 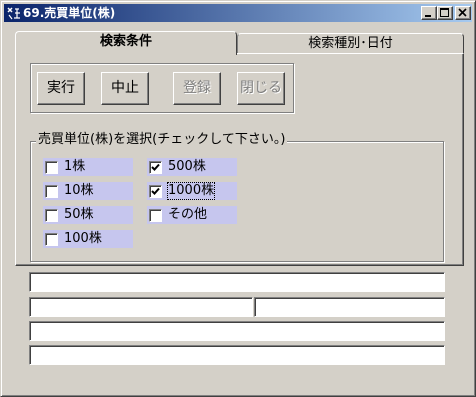 I want to click on checkbox-label: 10株, so click(x=79, y=190).